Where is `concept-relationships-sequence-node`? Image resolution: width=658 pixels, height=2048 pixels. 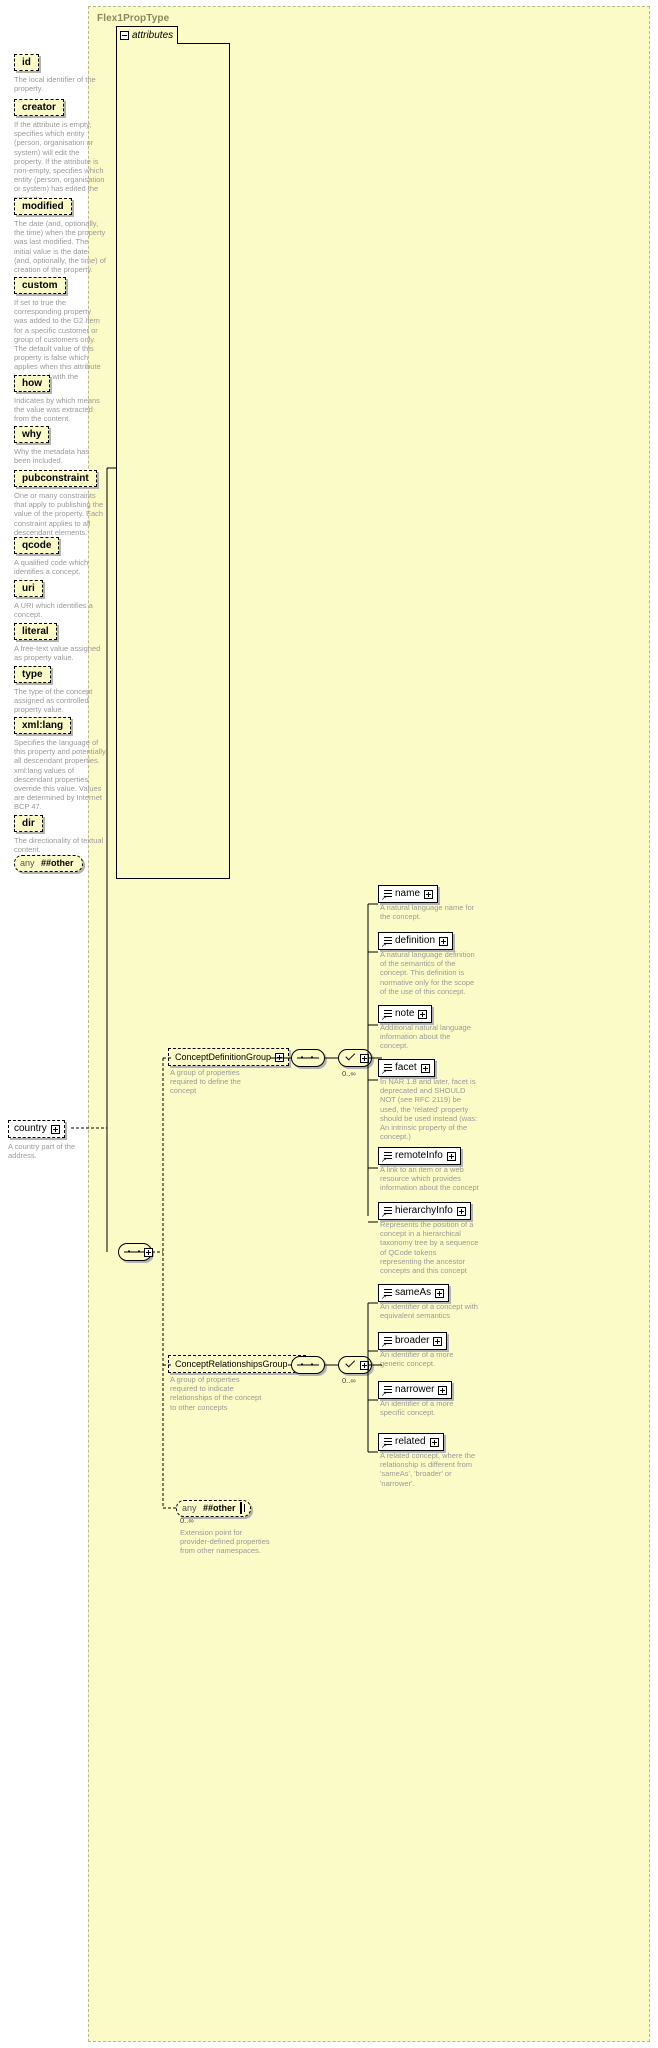
concept-relationships-sequence-node is located at coordinates (308, 1365).